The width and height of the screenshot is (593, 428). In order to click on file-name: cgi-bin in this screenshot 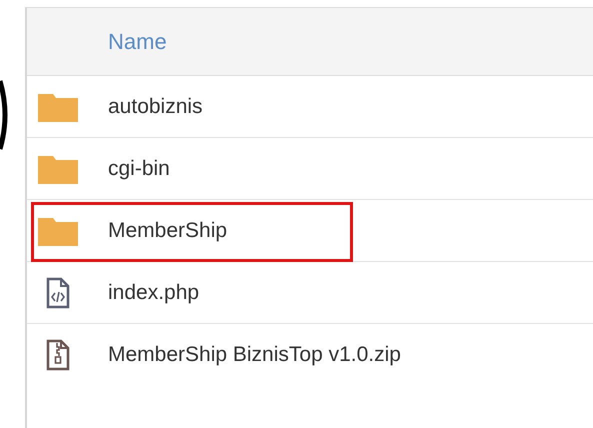, I will do `click(139, 169)`.